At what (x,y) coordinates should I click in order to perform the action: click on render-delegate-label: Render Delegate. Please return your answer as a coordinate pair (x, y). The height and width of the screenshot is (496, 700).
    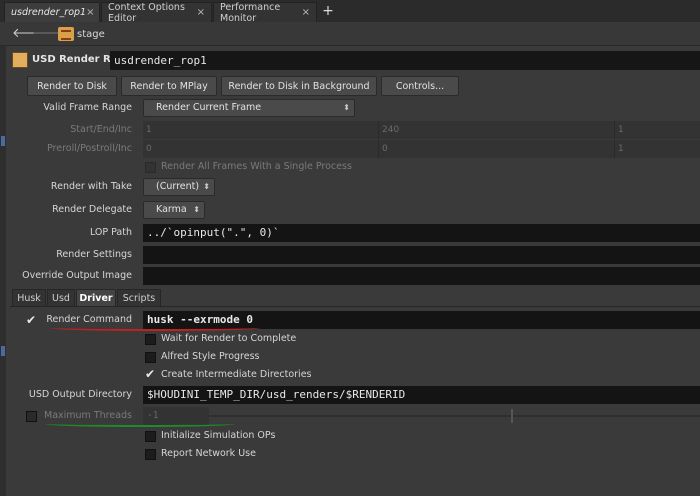
    Looking at the image, I should click on (92, 209).